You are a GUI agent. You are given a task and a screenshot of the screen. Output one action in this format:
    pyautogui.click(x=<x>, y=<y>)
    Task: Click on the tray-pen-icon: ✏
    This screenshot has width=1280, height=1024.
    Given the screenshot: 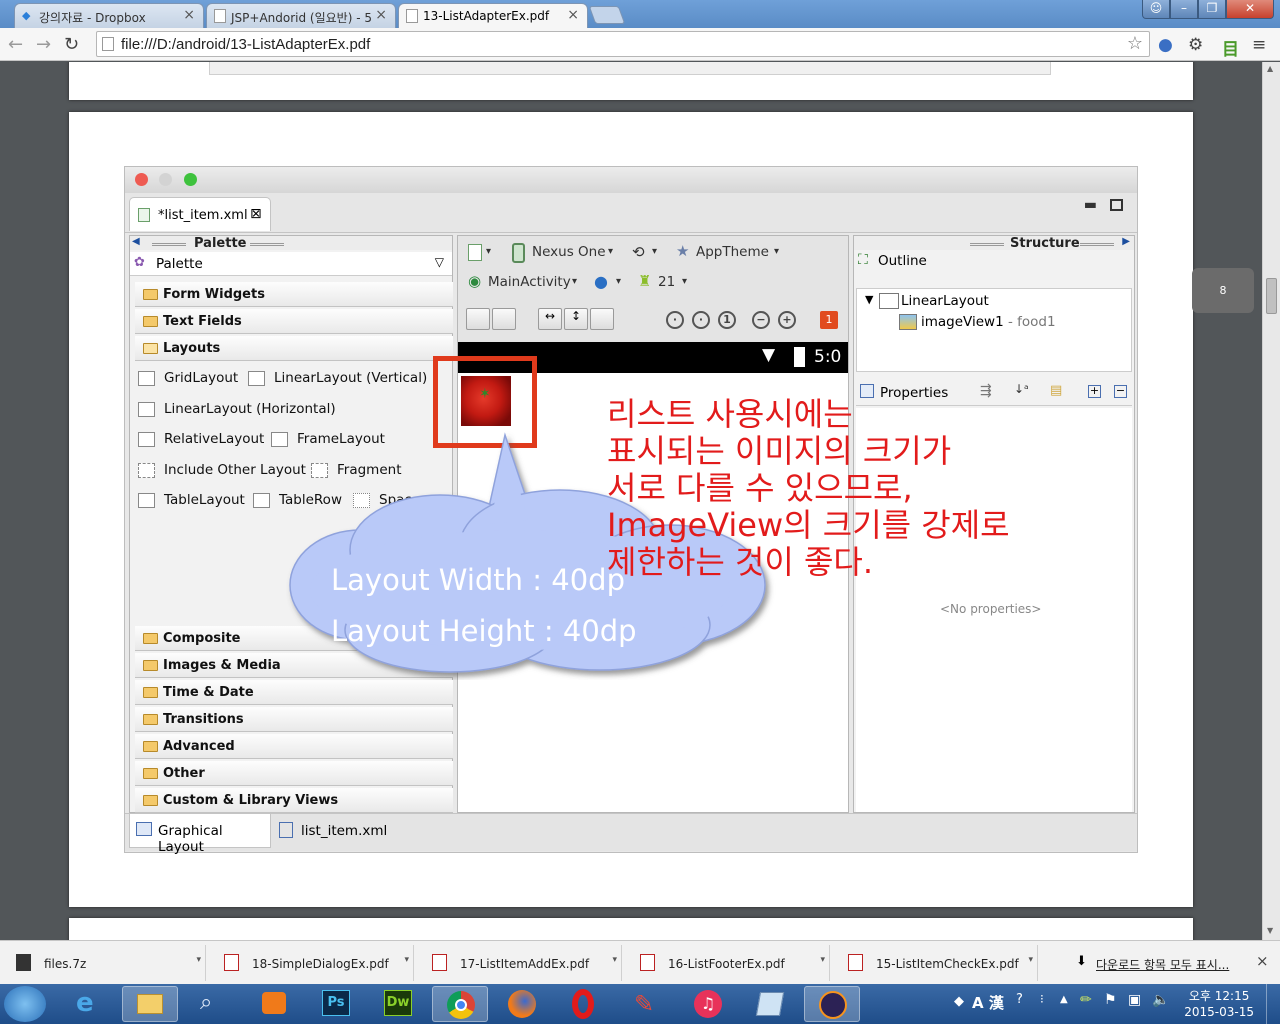 What is the action you would take?
    pyautogui.click(x=1086, y=1000)
    